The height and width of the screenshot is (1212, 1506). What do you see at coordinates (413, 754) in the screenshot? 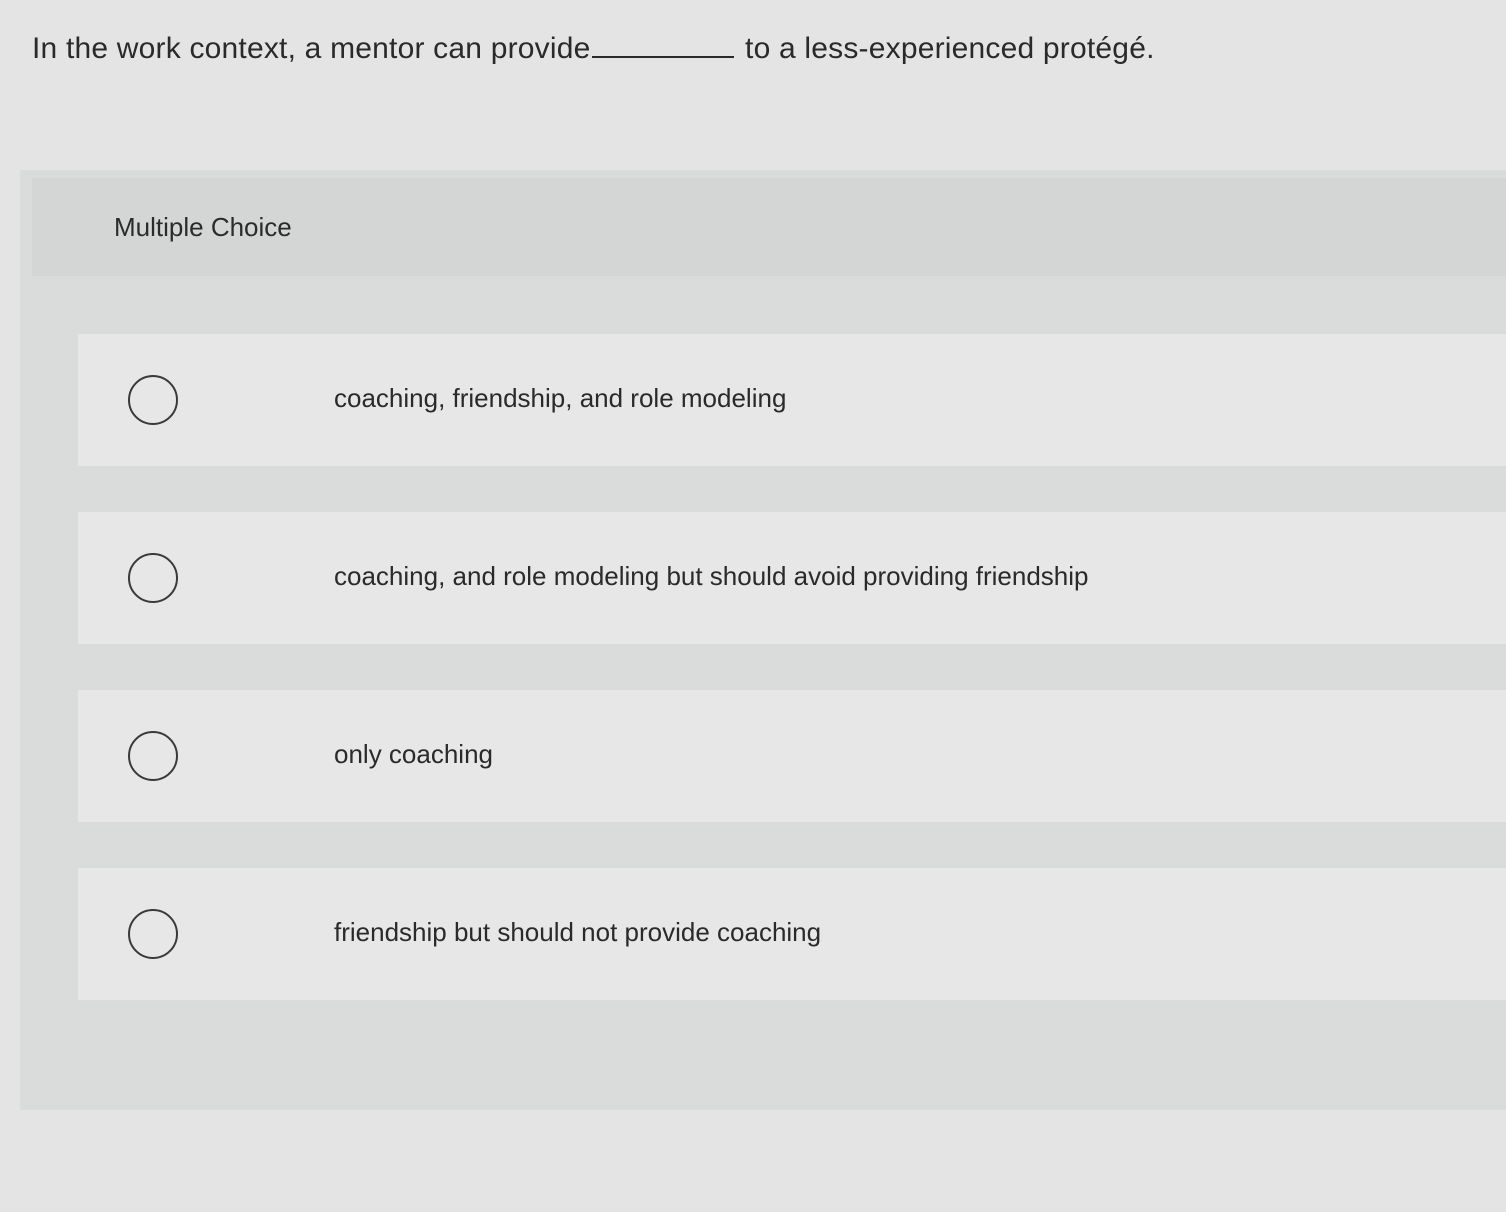
I see `answer-option-label: only coaching` at bounding box center [413, 754].